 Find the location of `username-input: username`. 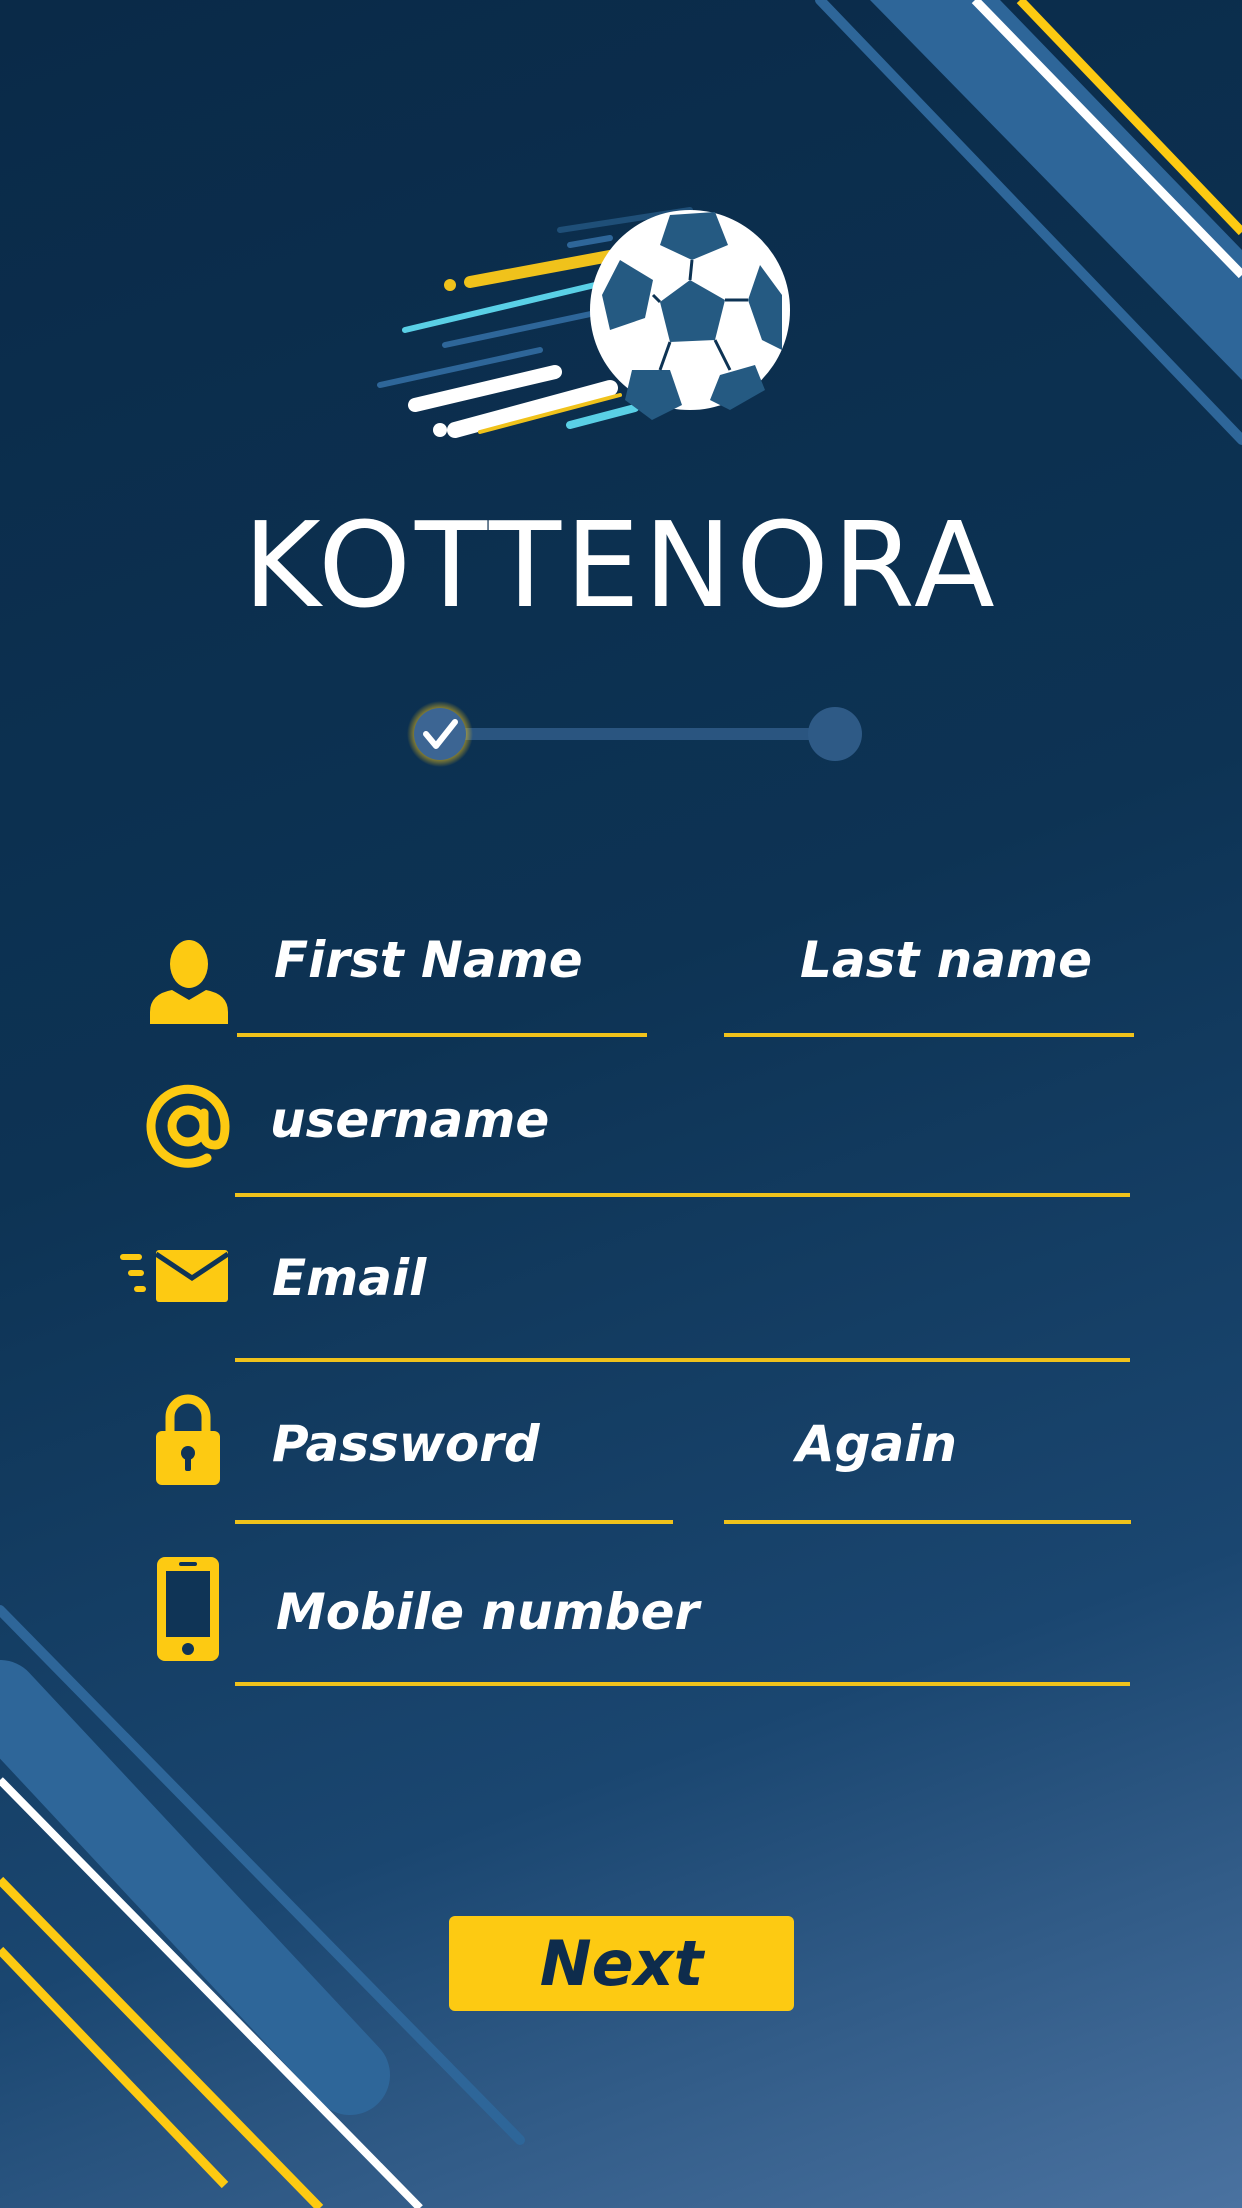

username-input: username is located at coordinates (409, 1120).